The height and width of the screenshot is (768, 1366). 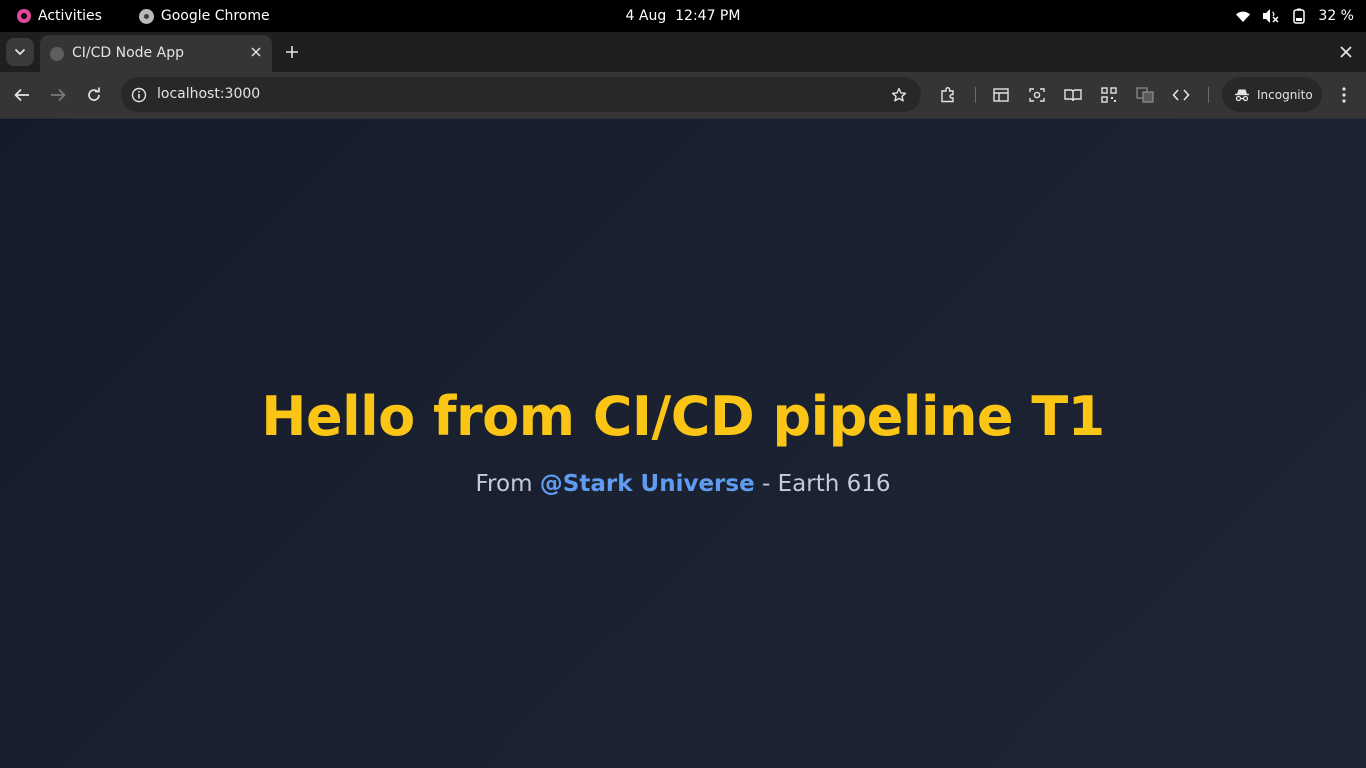 I want to click on window-close-button, so click(x=1346, y=52).